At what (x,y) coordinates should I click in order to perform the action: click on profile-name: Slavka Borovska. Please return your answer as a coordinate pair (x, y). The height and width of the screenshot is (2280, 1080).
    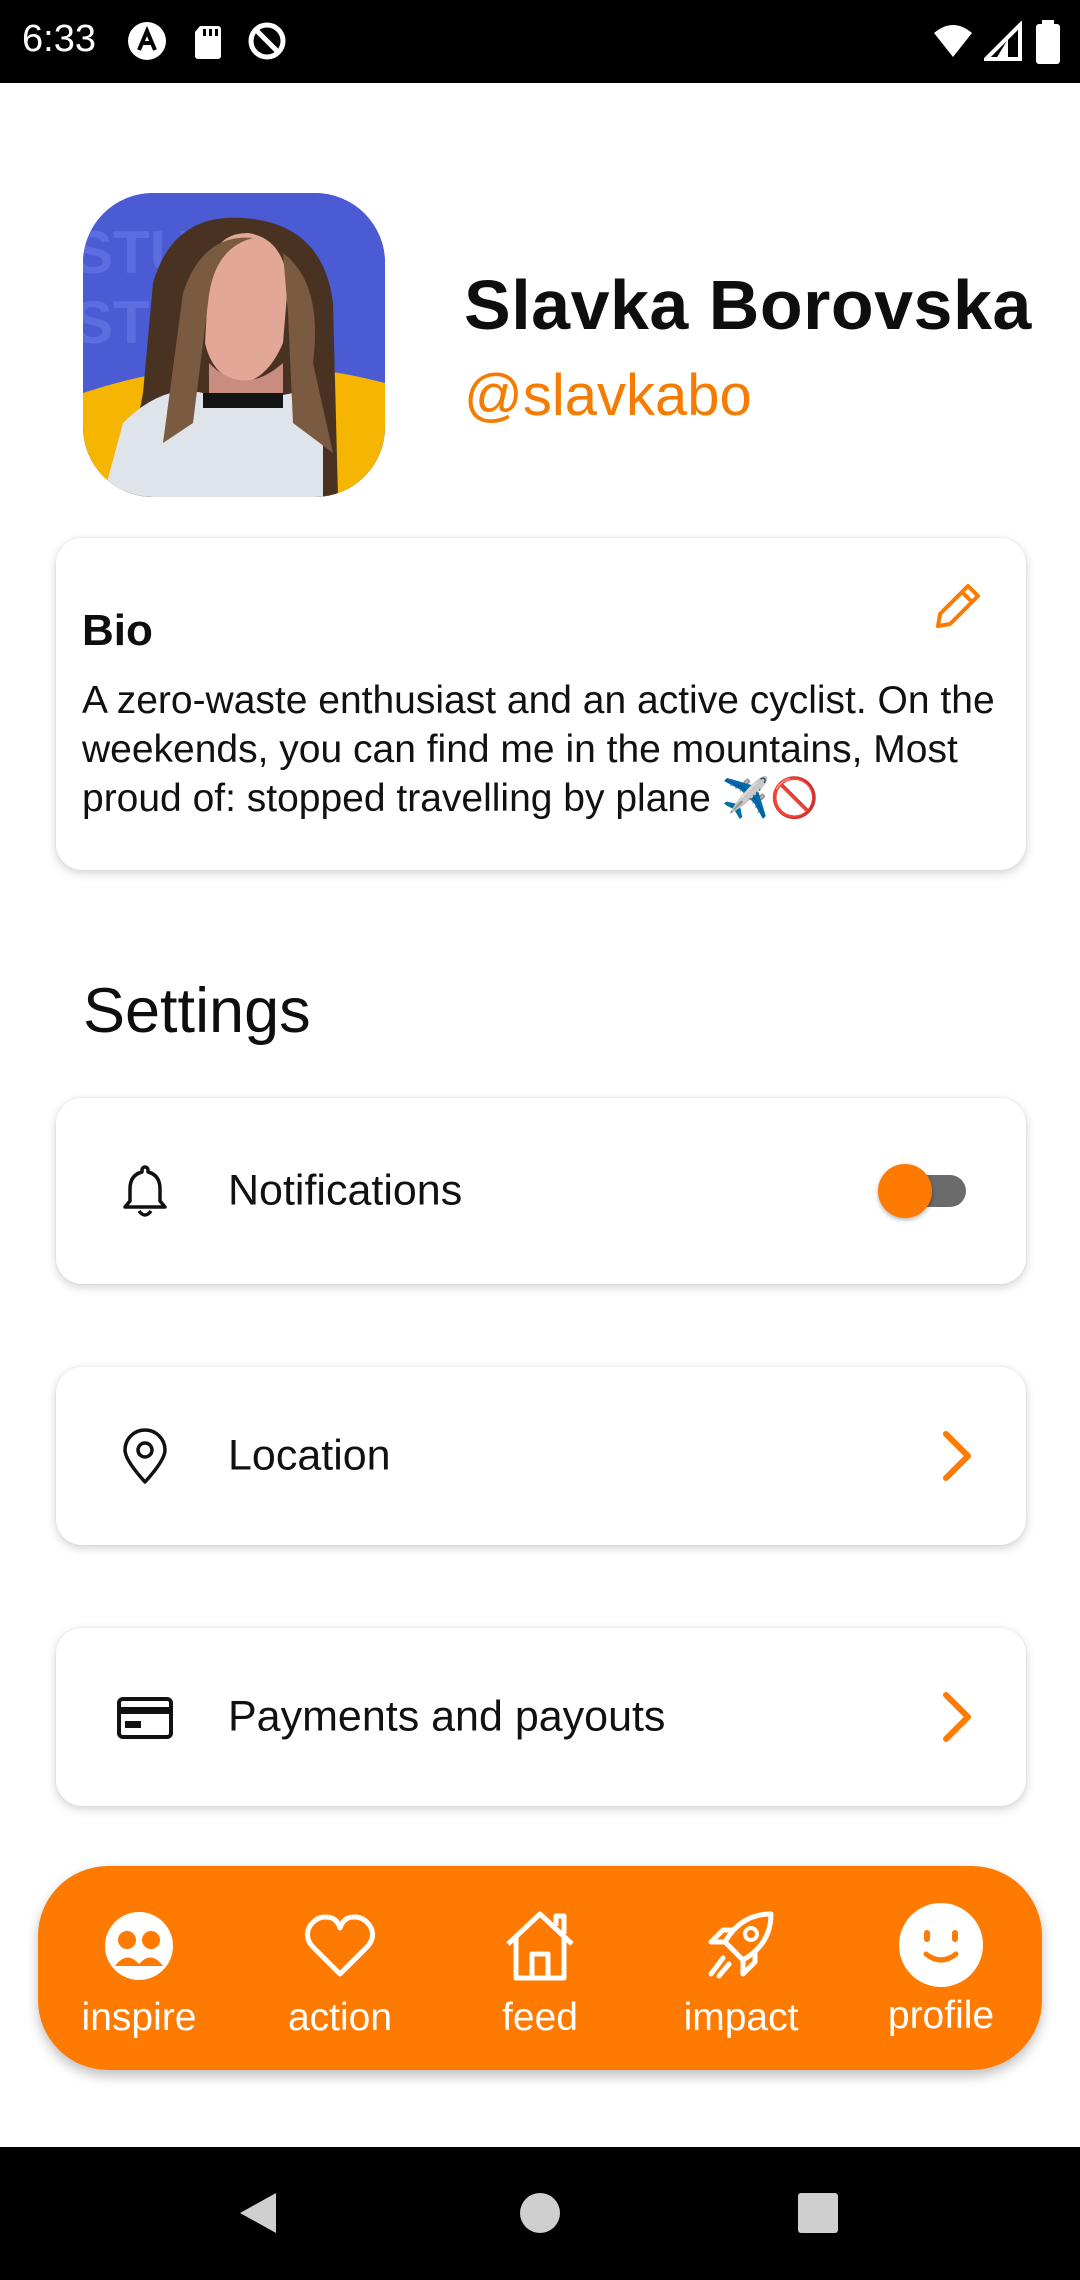
    Looking at the image, I should click on (748, 305).